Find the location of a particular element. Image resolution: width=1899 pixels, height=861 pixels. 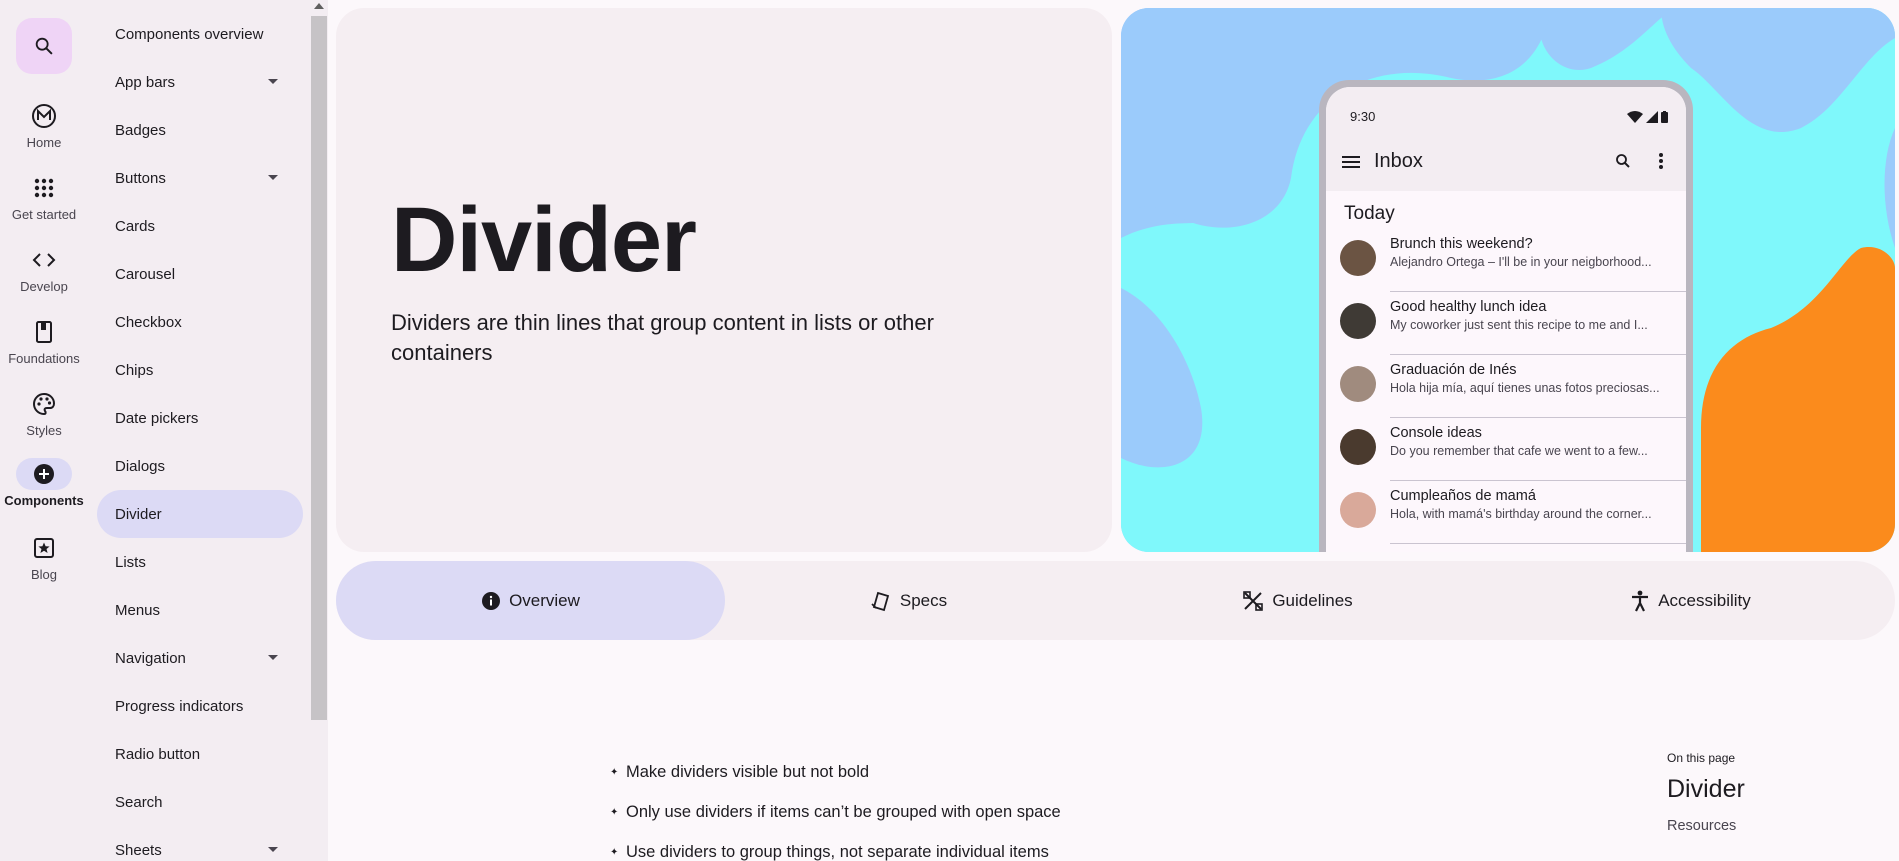

sidenav-item-label: Cards is located at coordinates (135, 226).